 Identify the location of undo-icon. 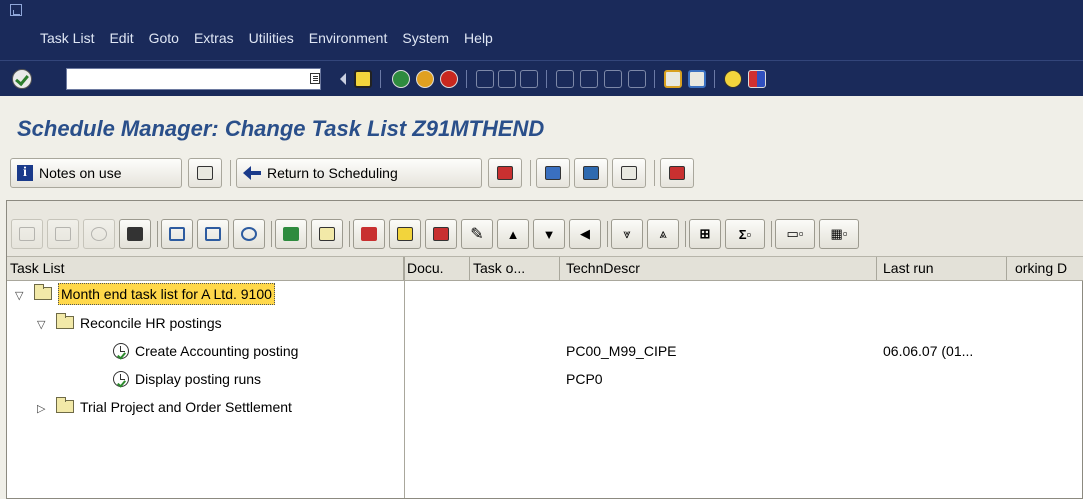
(63, 234).